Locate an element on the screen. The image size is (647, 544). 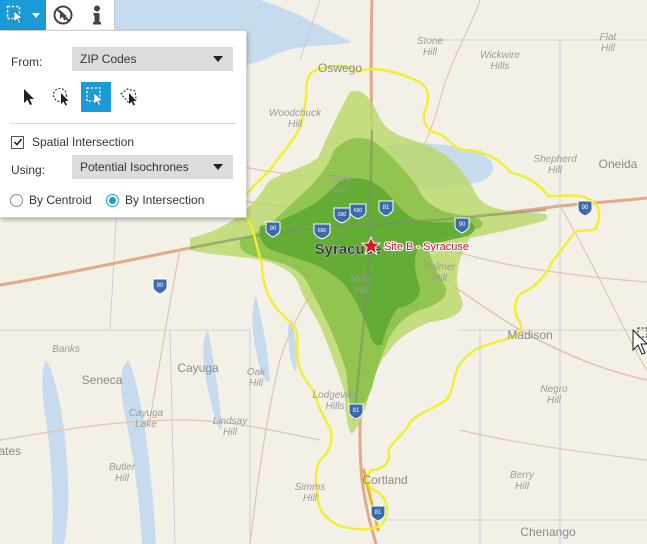
from-row: From: is located at coordinates (26, 62).